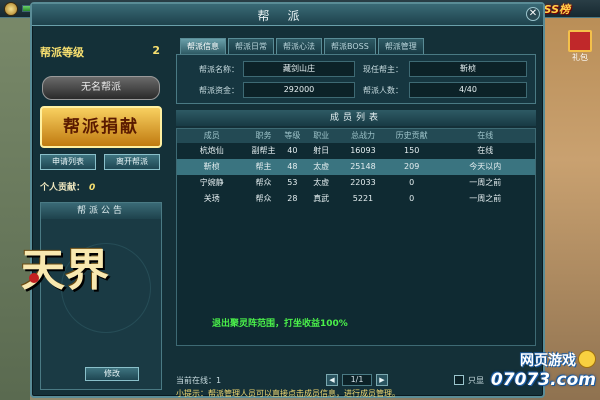 This screenshot has height=400, width=600. I want to click on guild-rank-value: 2, so click(156, 50).